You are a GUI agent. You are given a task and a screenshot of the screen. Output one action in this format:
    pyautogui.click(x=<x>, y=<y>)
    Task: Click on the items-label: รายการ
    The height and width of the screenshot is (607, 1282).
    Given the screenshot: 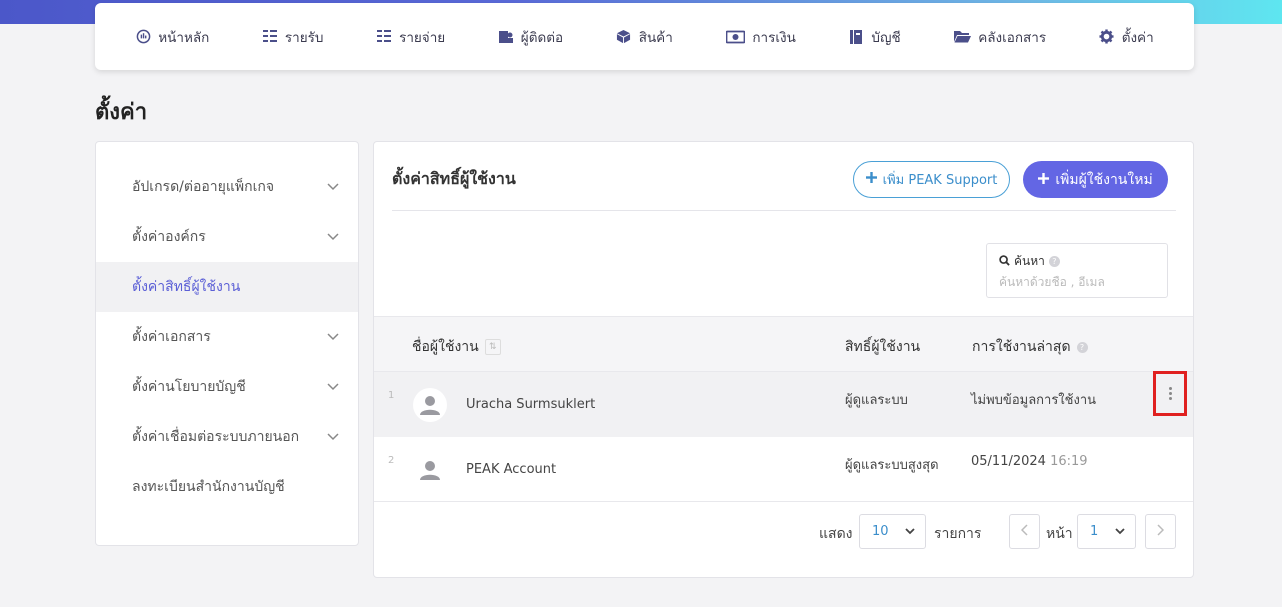 What is the action you would take?
    pyautogui.click(x=958, y=534)
    